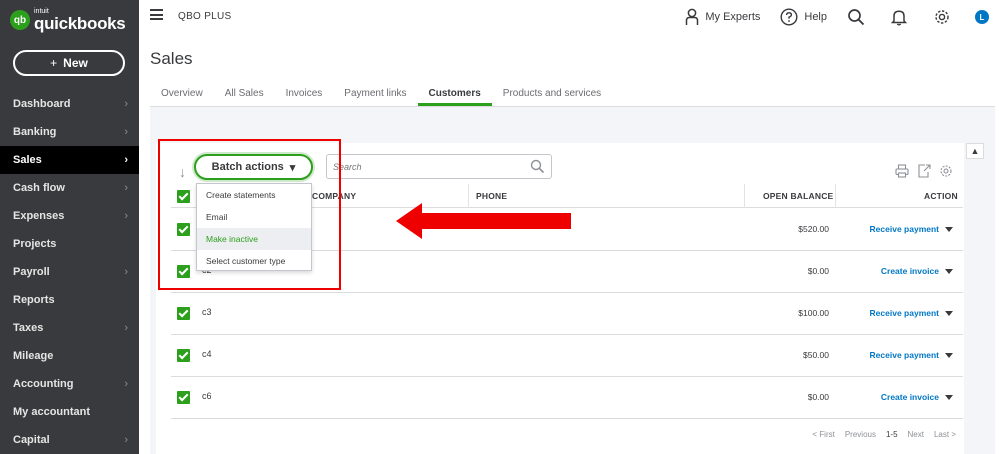  What do you see at coordinates (207, 396) in the screenshot?
I see `customer-name: c6` at bounding box center [207, 396].